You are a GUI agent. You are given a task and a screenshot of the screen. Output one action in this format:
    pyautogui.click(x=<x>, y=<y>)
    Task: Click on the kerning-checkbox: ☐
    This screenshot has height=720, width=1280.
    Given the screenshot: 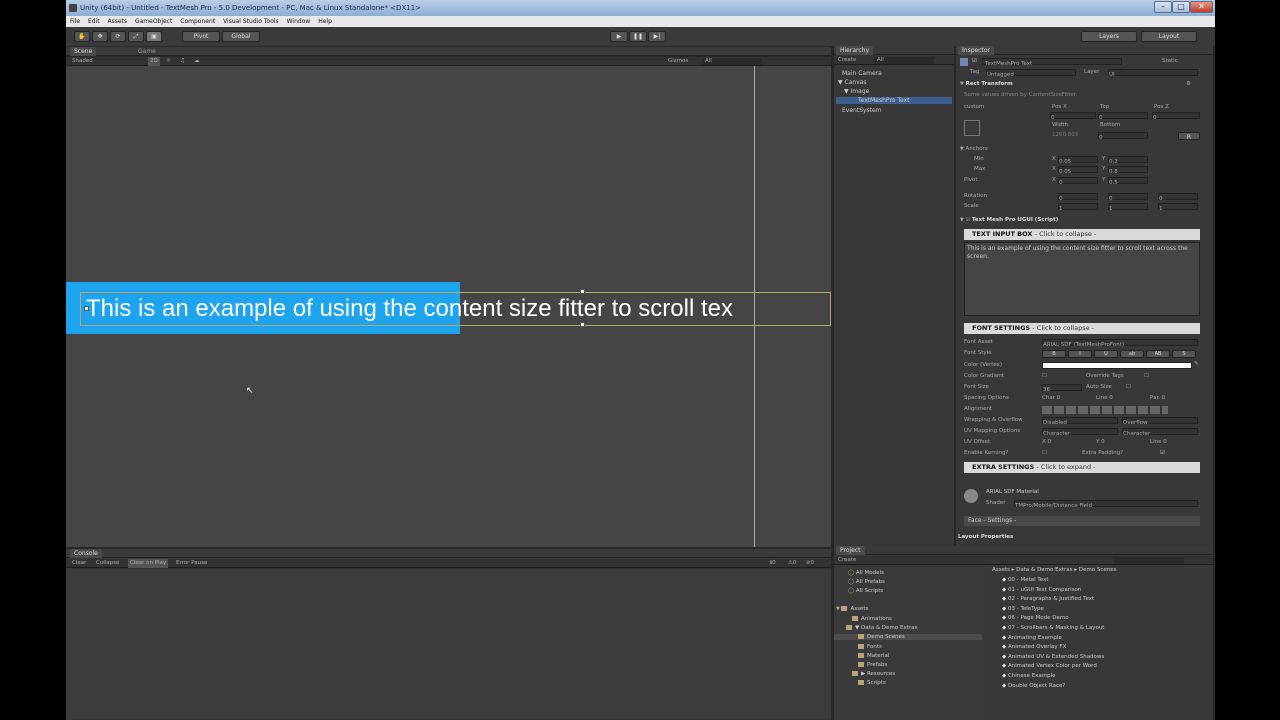 What is the action you would take?
    pyautogui.click(x=1044, y=453)
    